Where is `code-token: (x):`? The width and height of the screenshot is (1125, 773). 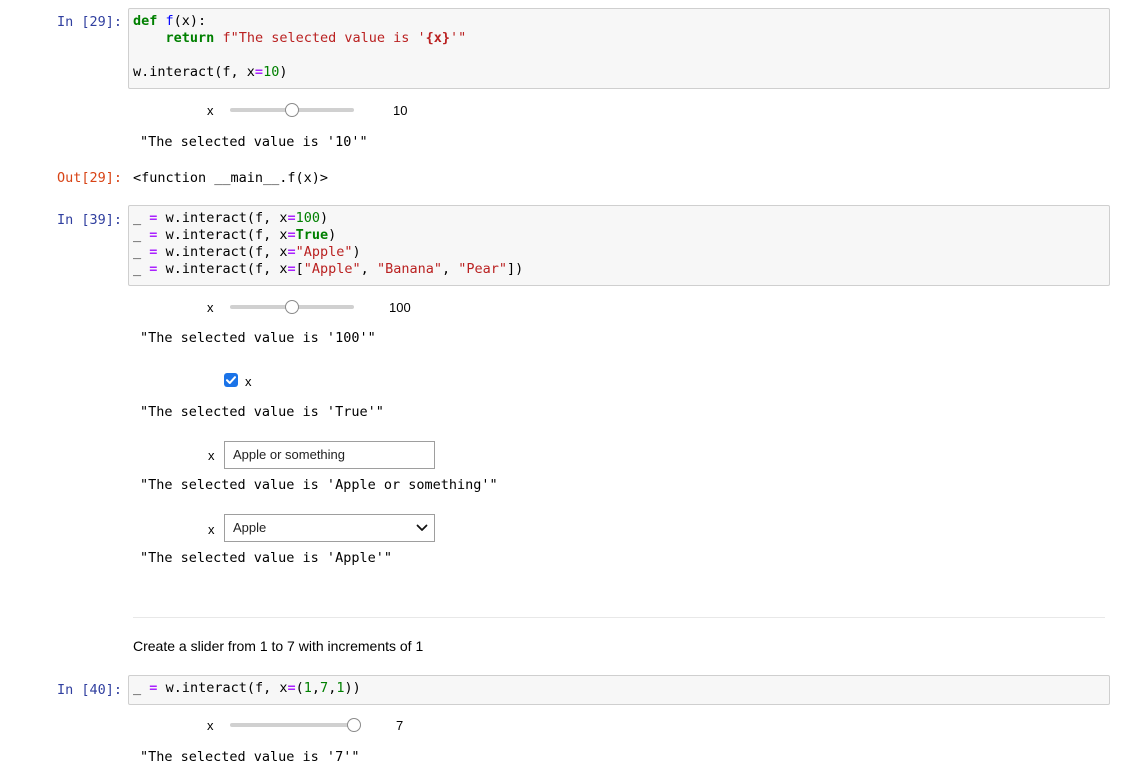
code-token: (x): is located at coordinates (190, 21).